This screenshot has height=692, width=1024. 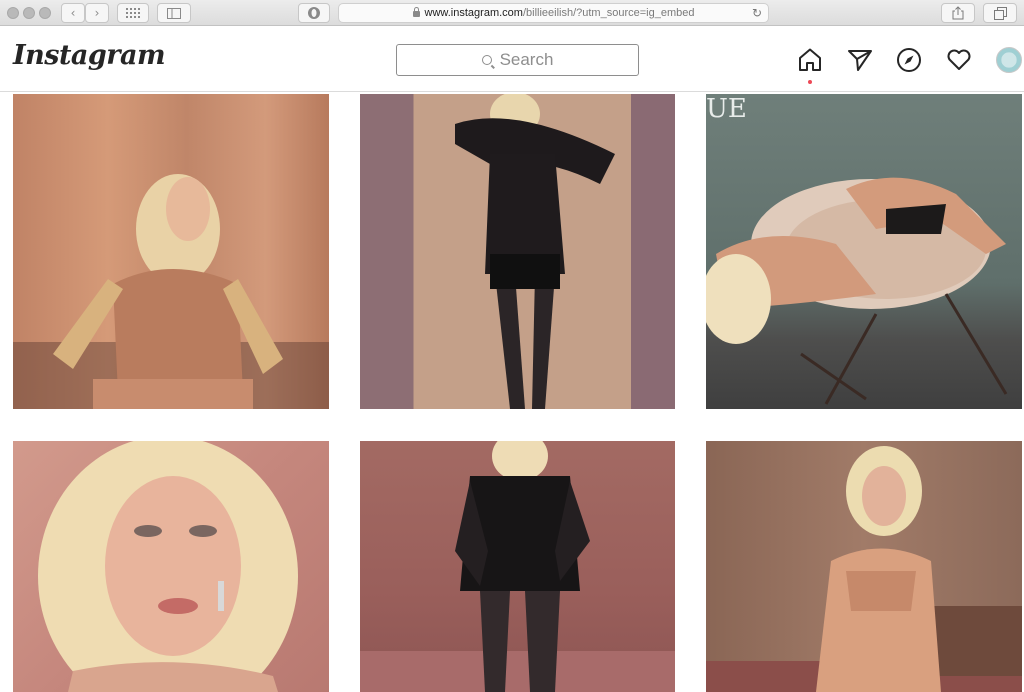 I want to click on grid-icon, so click(x=133, y=13).